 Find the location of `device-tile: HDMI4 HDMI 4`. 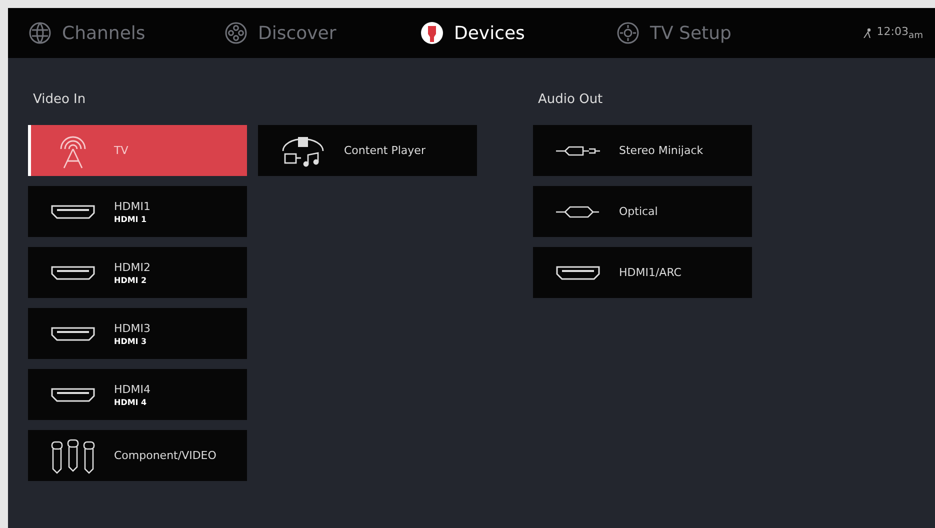

device-tile: HDMI4 HDMI 4 is located at coordinates (137, 394).